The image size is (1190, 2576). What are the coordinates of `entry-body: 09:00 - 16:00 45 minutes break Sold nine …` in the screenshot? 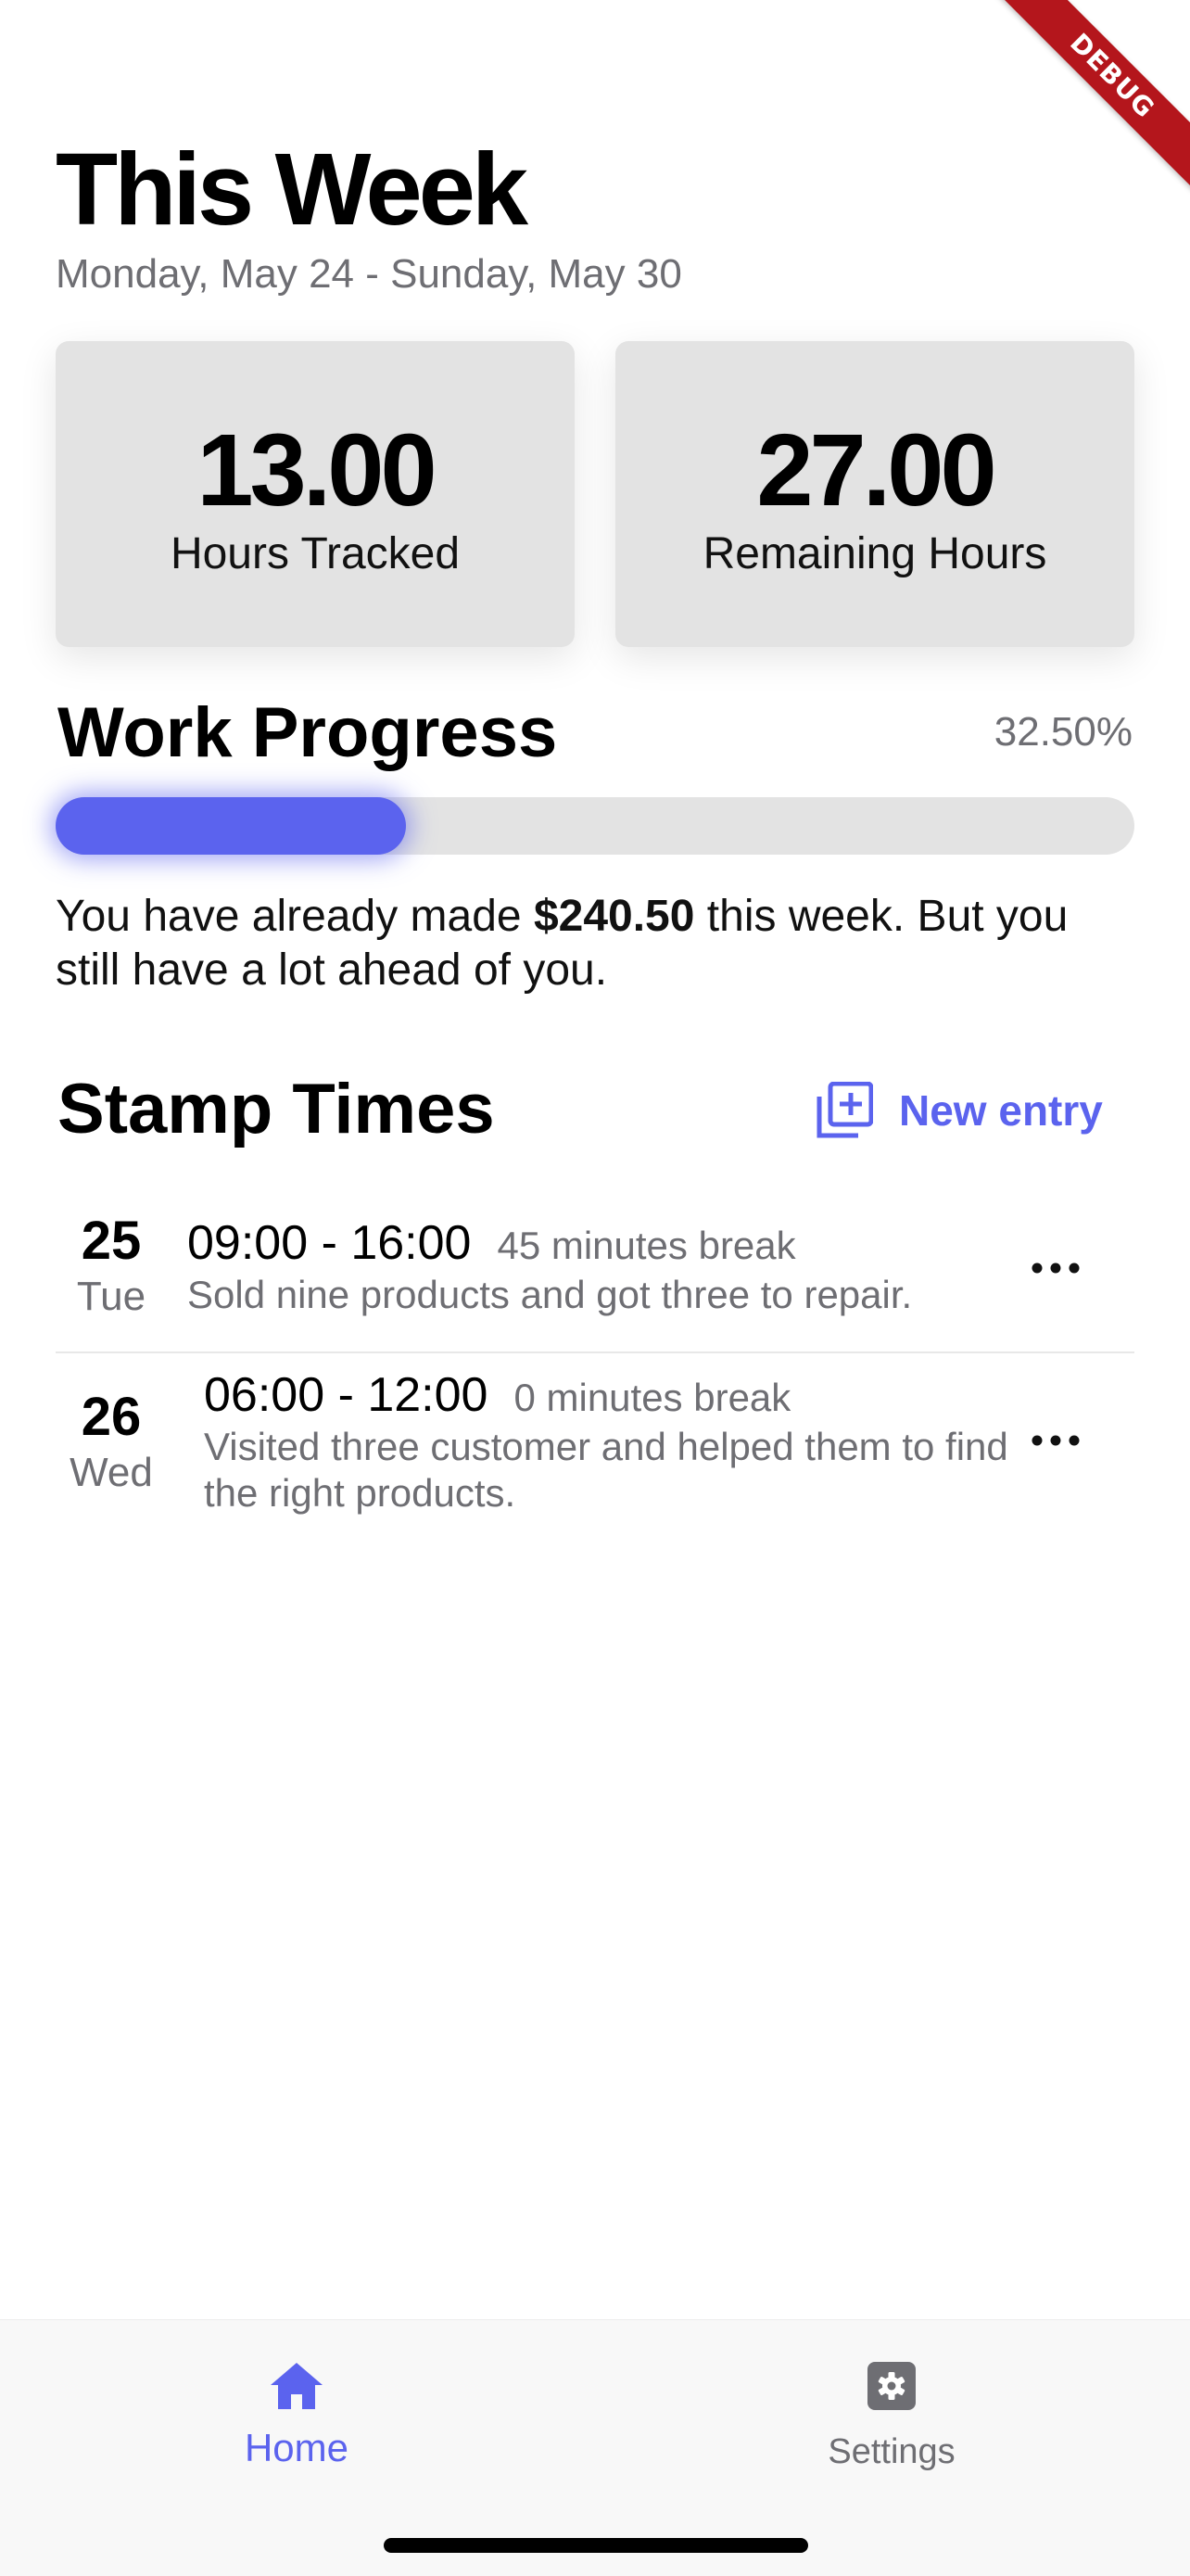 It's located at (595, 1266).